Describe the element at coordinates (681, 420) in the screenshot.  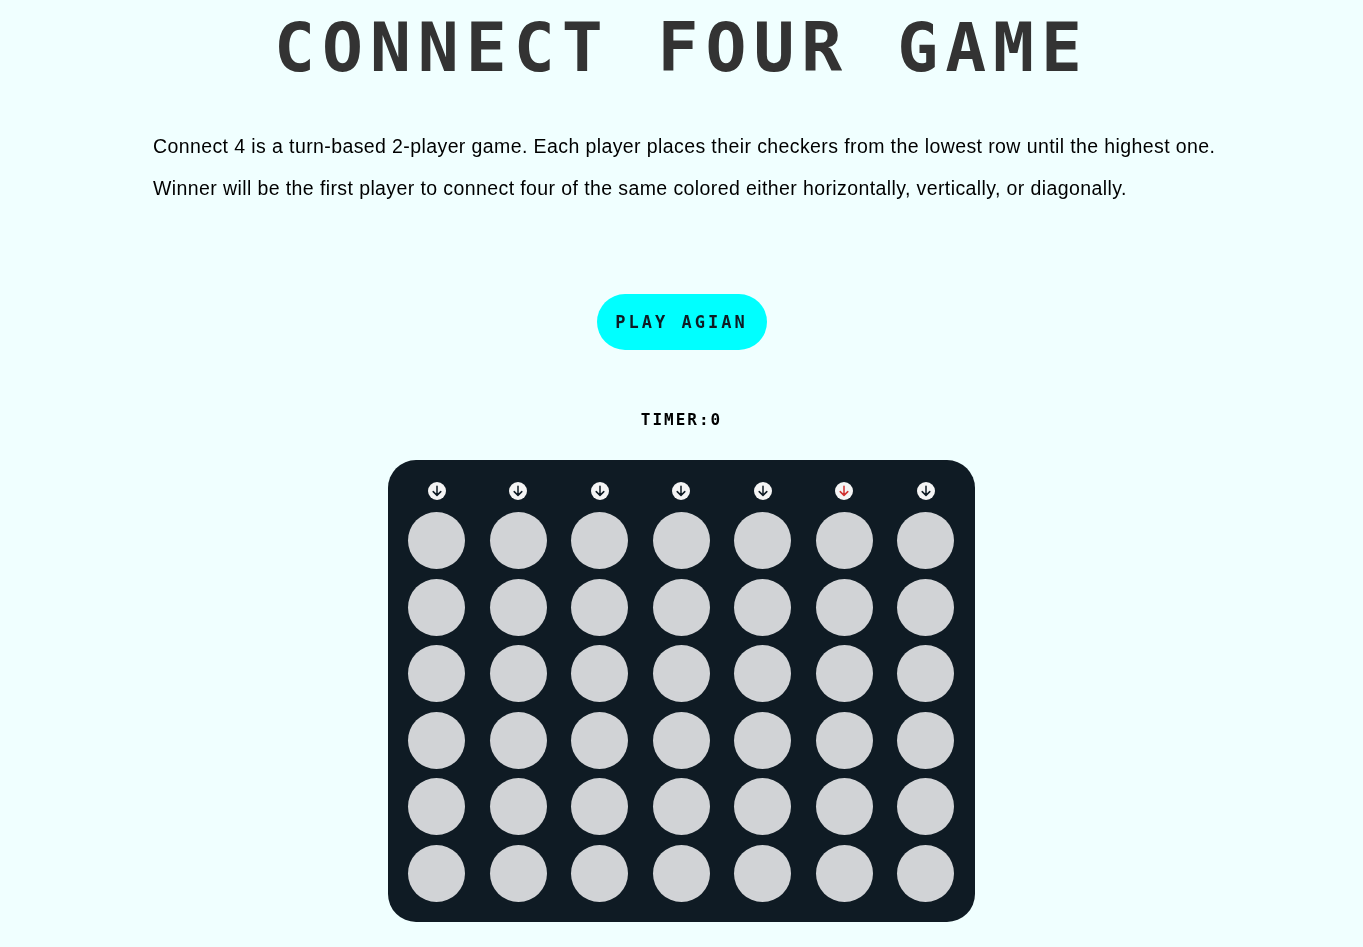
I see `timer-text: TIMER:0` at that location.